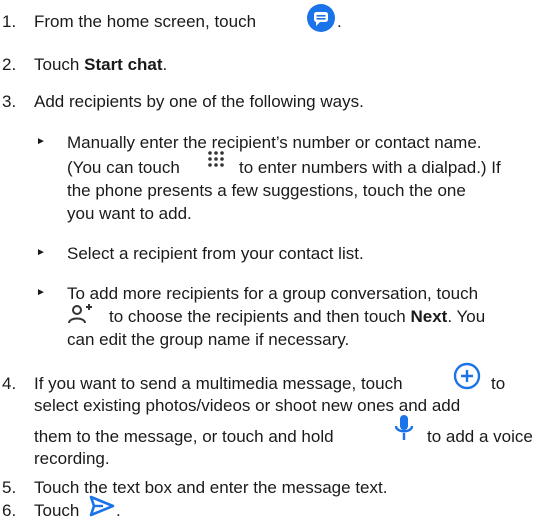  What do you see at coordinates (57, 510) in the screenshot?
I see `step-text: Touch` at bounding box center [57, 510].